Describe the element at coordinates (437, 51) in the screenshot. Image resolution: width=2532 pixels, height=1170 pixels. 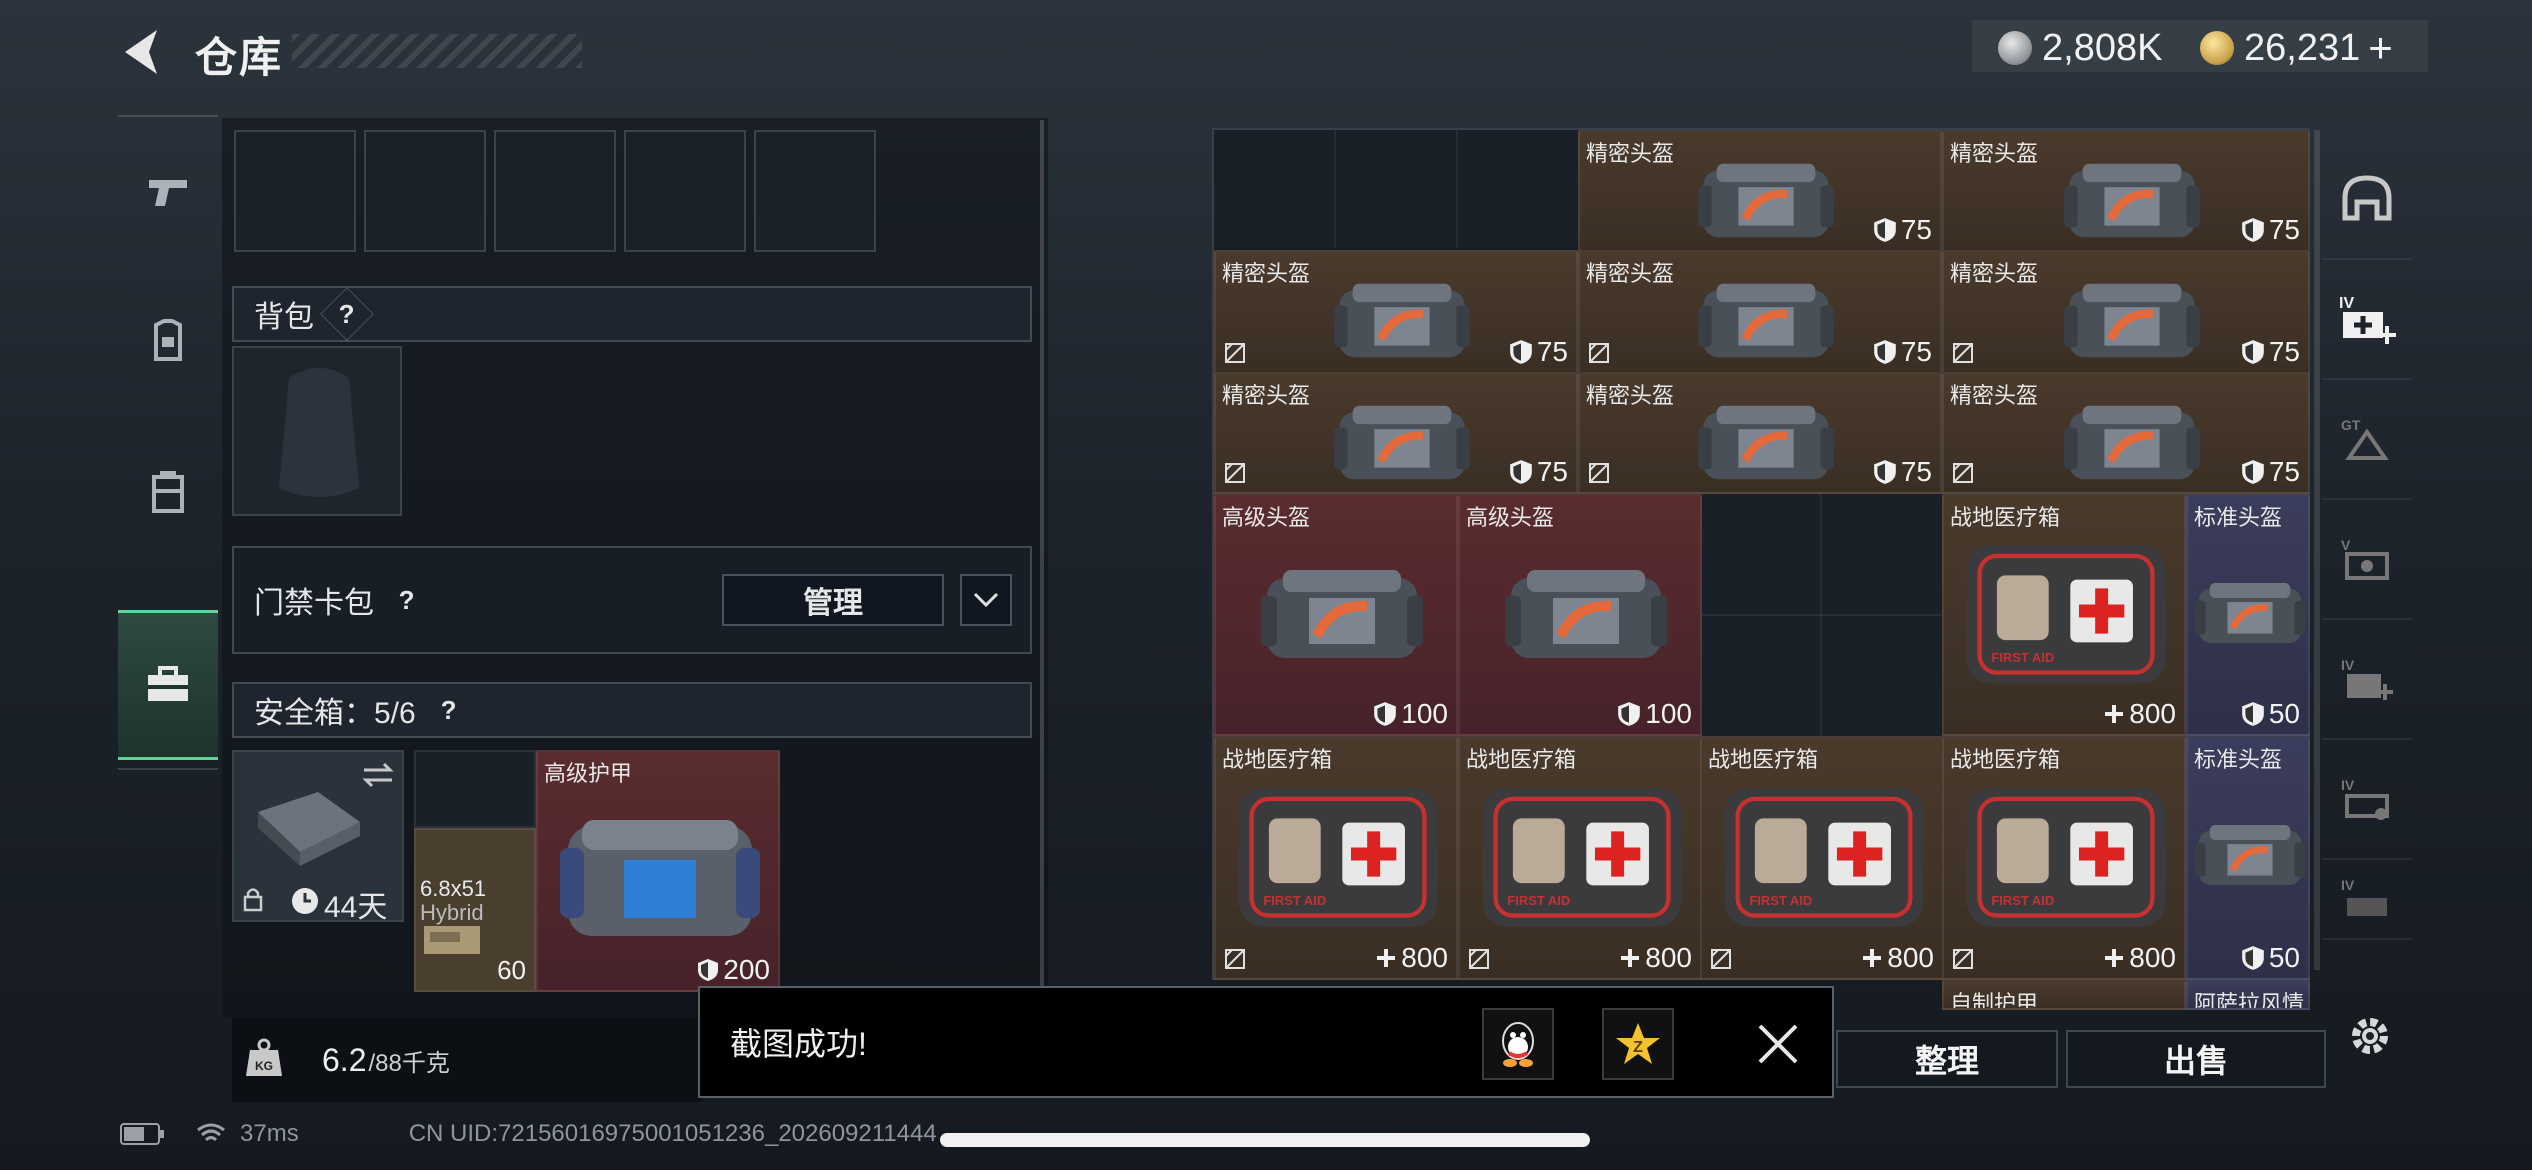
I see `title-decoration` at that location.